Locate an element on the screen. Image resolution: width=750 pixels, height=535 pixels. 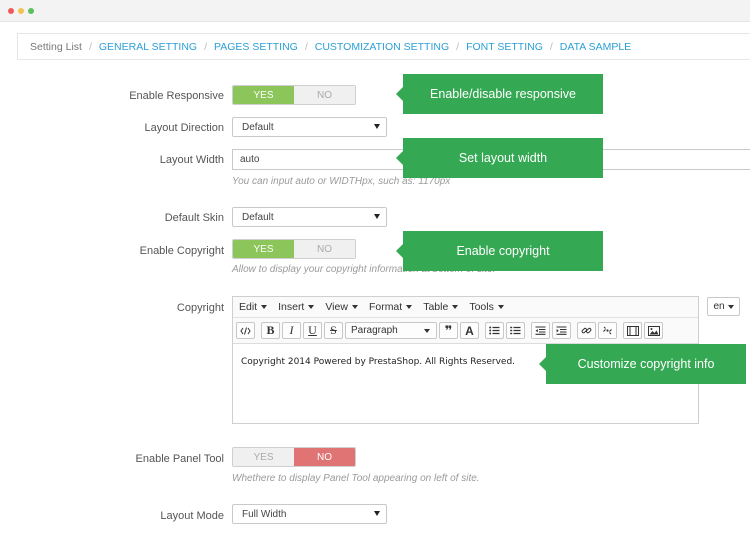
maximize-dot-icon is located at coordinates (31, 11).